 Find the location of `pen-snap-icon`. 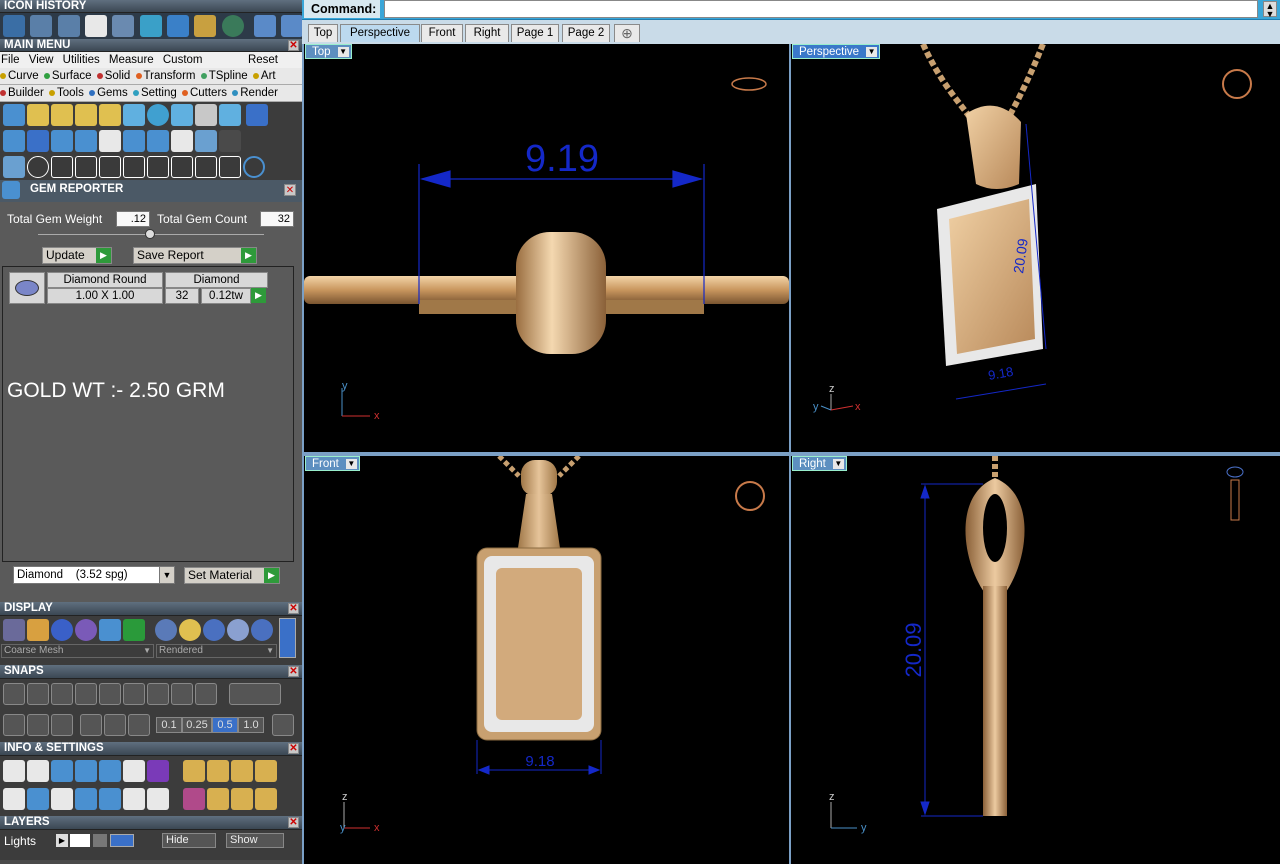

pen-snap-icon is located at coordinates (139, 725).